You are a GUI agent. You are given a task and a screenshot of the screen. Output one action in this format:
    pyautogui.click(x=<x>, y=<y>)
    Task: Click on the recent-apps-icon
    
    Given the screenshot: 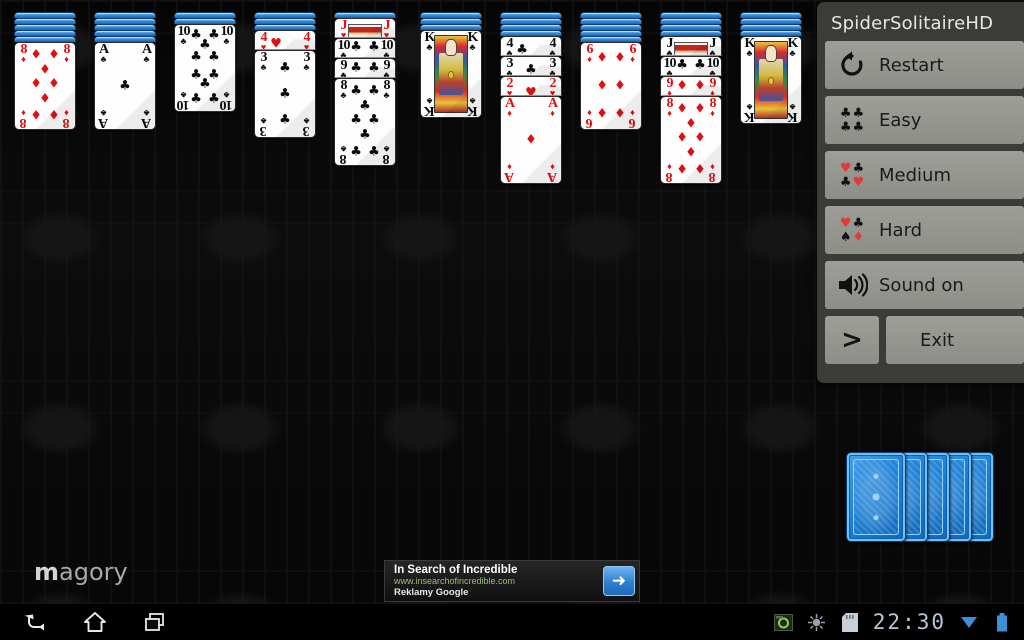 What is the action you would take?
    pyautogui.click(x=155, y=622)
    